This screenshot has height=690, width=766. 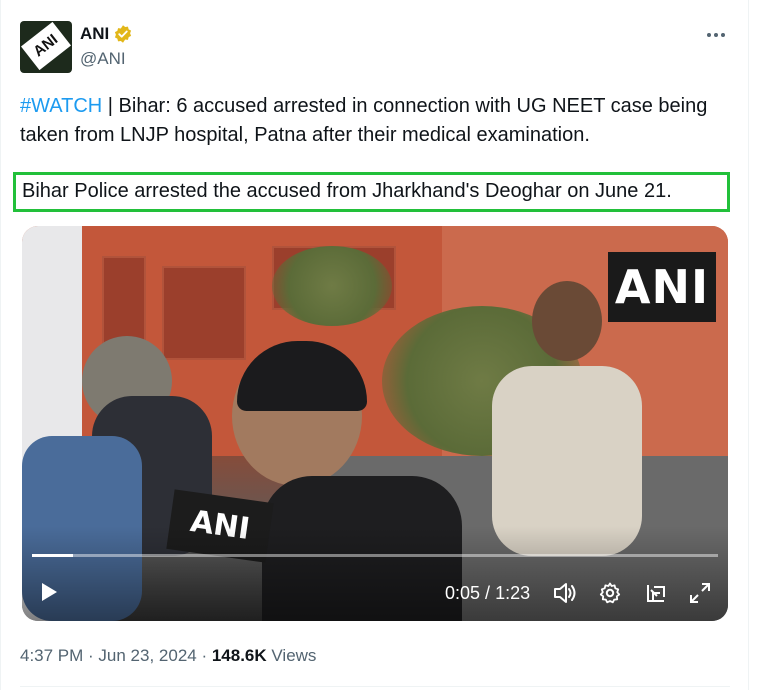 What do you see at coordinates (610, 593) in the screenshot?
I see `settings-gear-icon` at bounding box center [610, 593].